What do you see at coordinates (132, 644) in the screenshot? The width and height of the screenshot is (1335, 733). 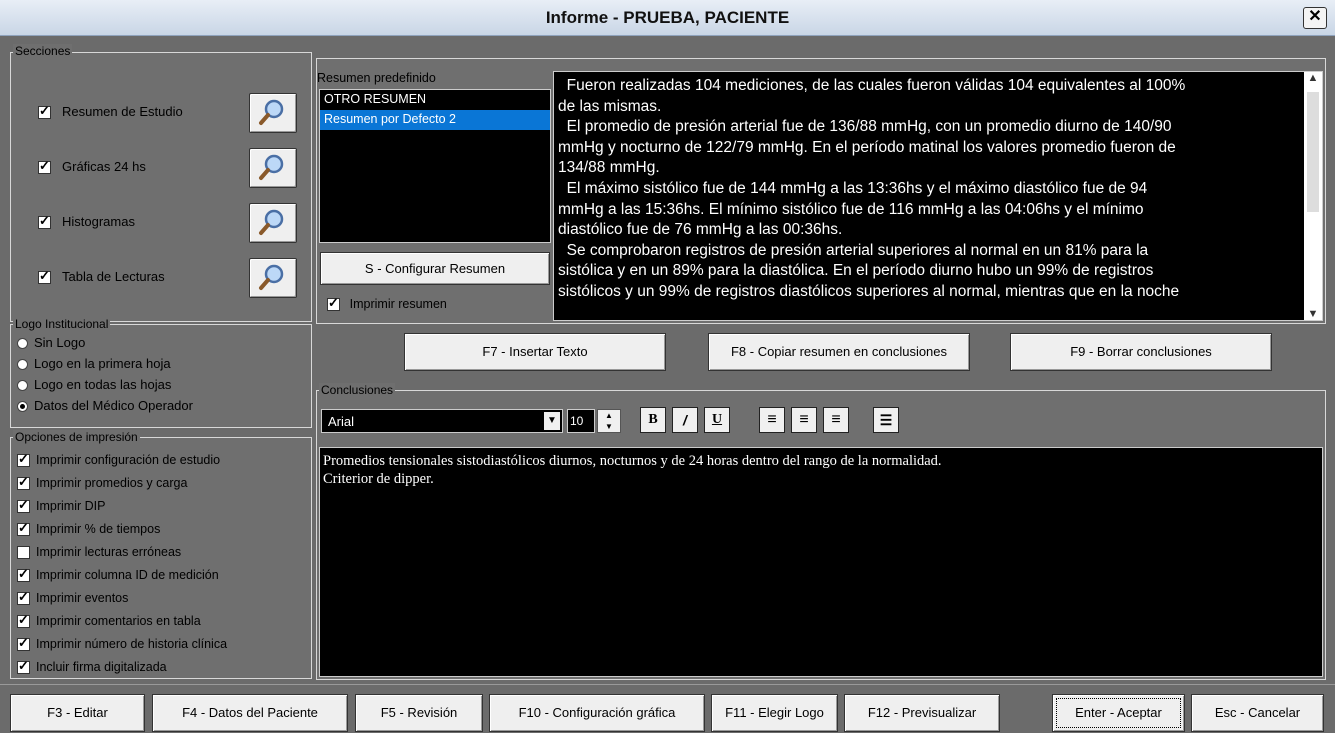 I see `impresion-option-label: Imprimir número de historia clínica` at bounding box center [132, 644].